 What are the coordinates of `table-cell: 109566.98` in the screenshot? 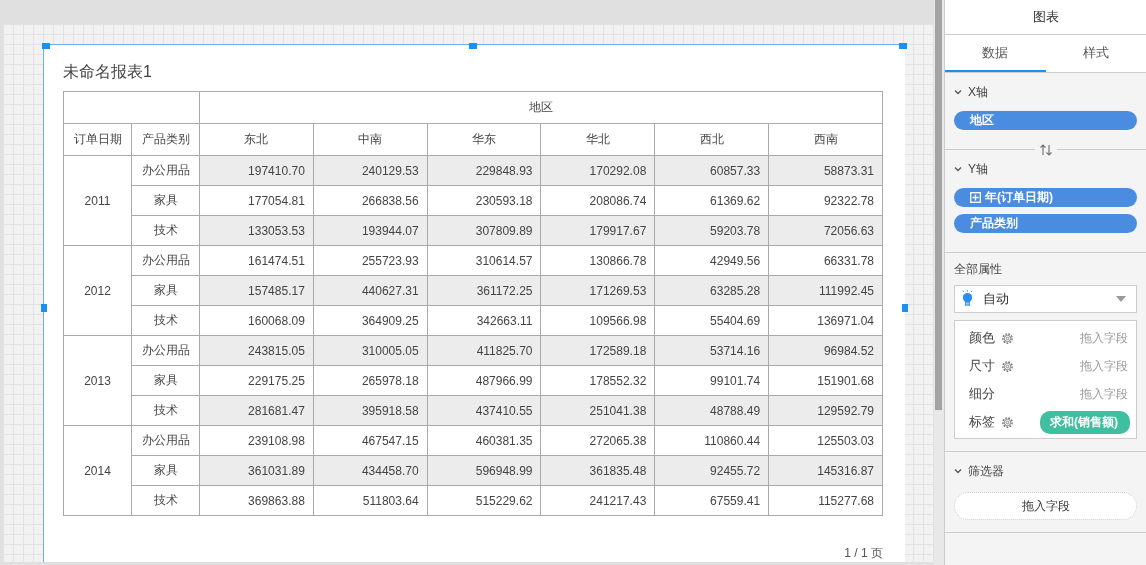 It's located at (598, 320).